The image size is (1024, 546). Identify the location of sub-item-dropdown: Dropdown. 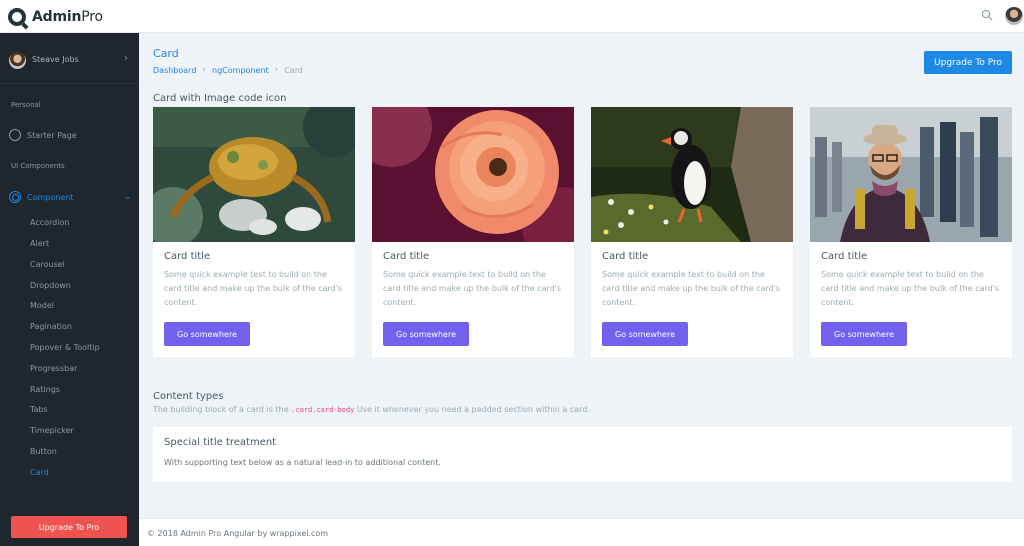
(50, 285).